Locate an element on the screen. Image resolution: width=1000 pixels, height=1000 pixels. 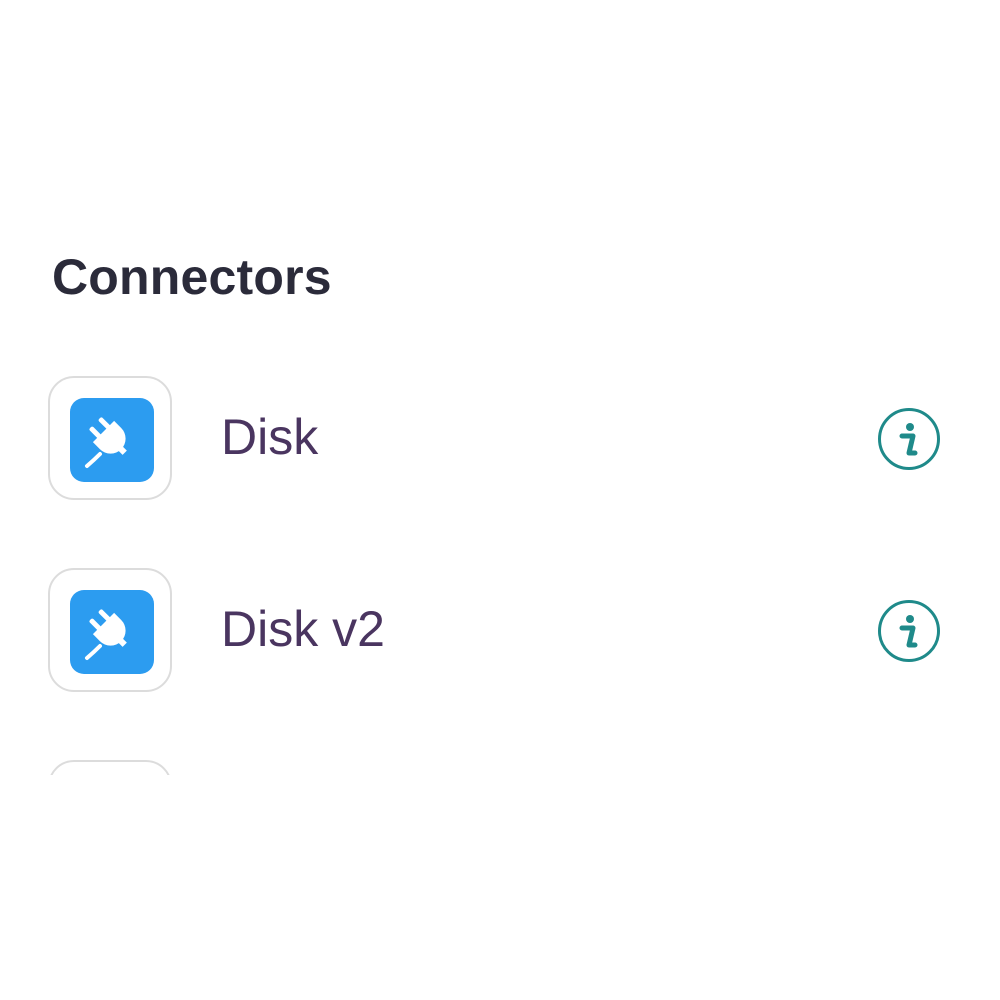
connector-label: Disk v2 is located at coordinates (303, 629).